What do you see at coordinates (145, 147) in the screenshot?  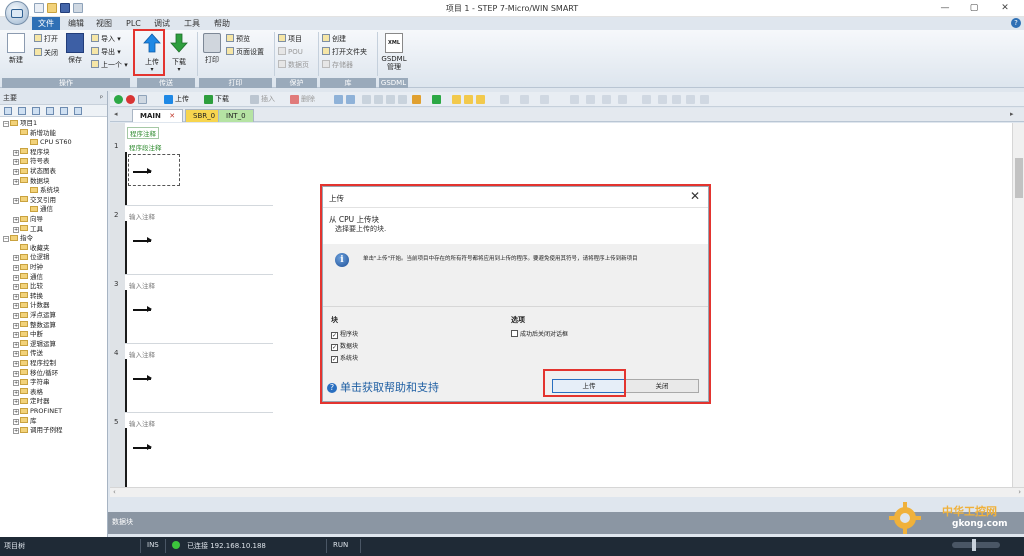 I see `network-comment: 程序段注释` at bounding box center [145, 147].